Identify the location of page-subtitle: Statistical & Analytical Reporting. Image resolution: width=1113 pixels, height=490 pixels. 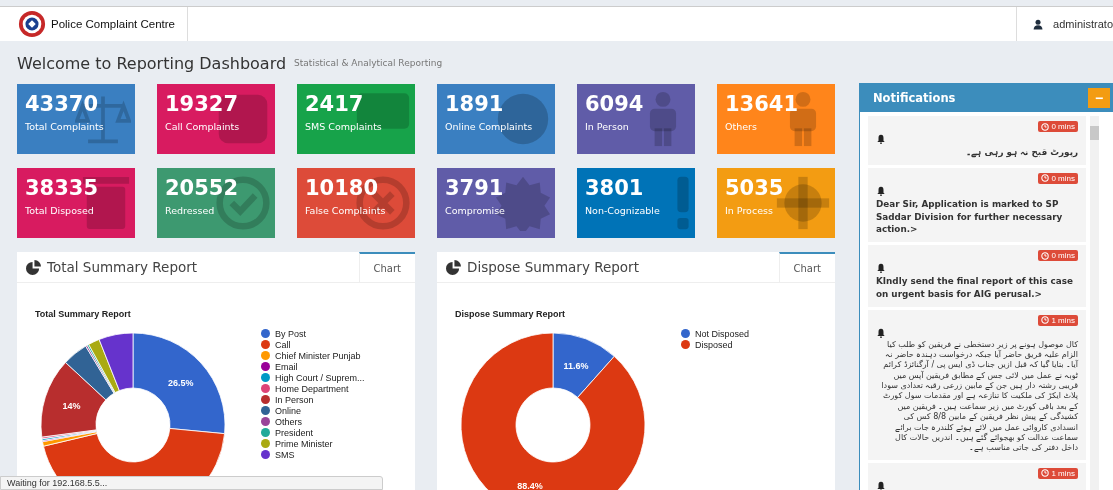
(368, 63).